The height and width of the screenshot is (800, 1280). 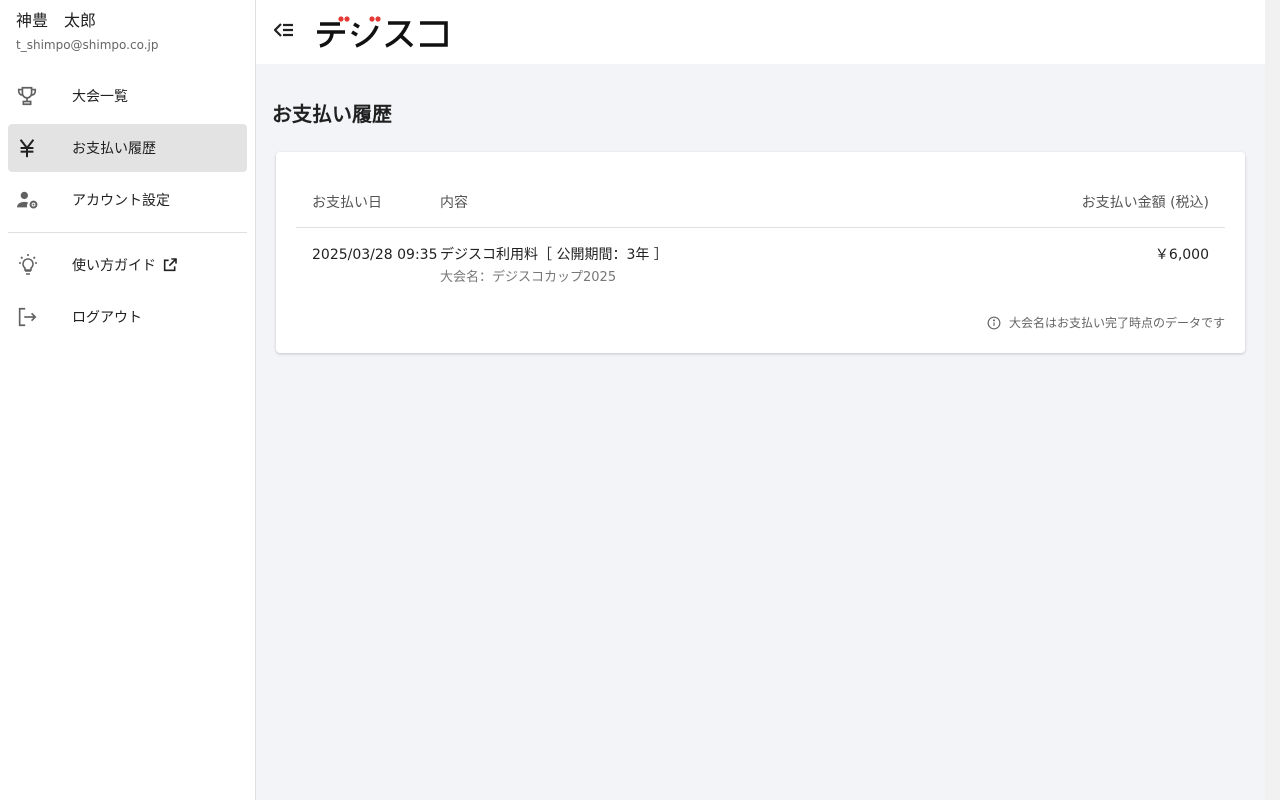 I want to click on logout-icon, so click(x=28, y=317).